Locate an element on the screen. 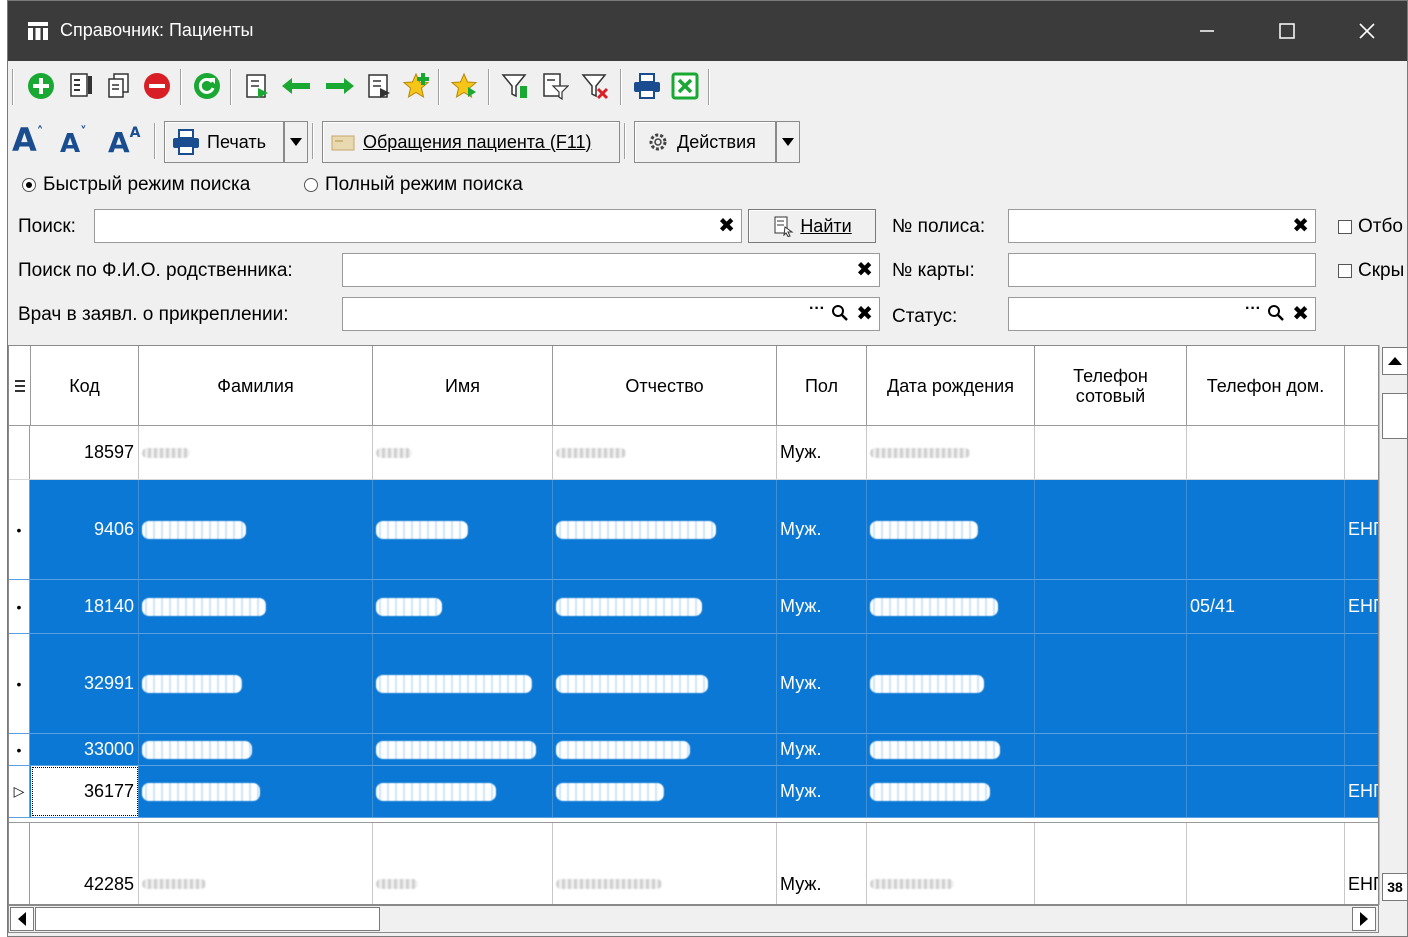 Image resolution: width=1408 pixels, height=937 pixels. select-button is located at coordinates (257, 86).